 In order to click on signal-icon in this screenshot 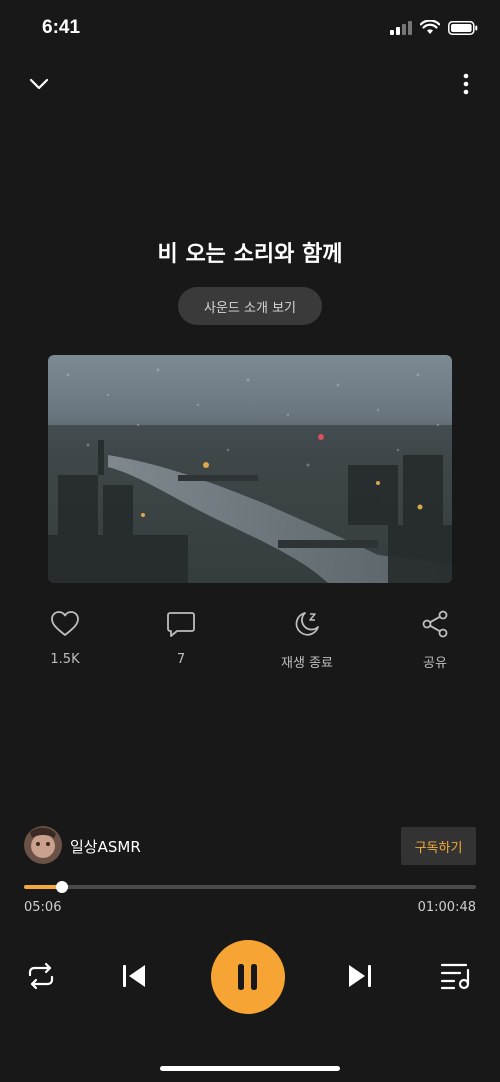, I will do `click(401, 27)`.